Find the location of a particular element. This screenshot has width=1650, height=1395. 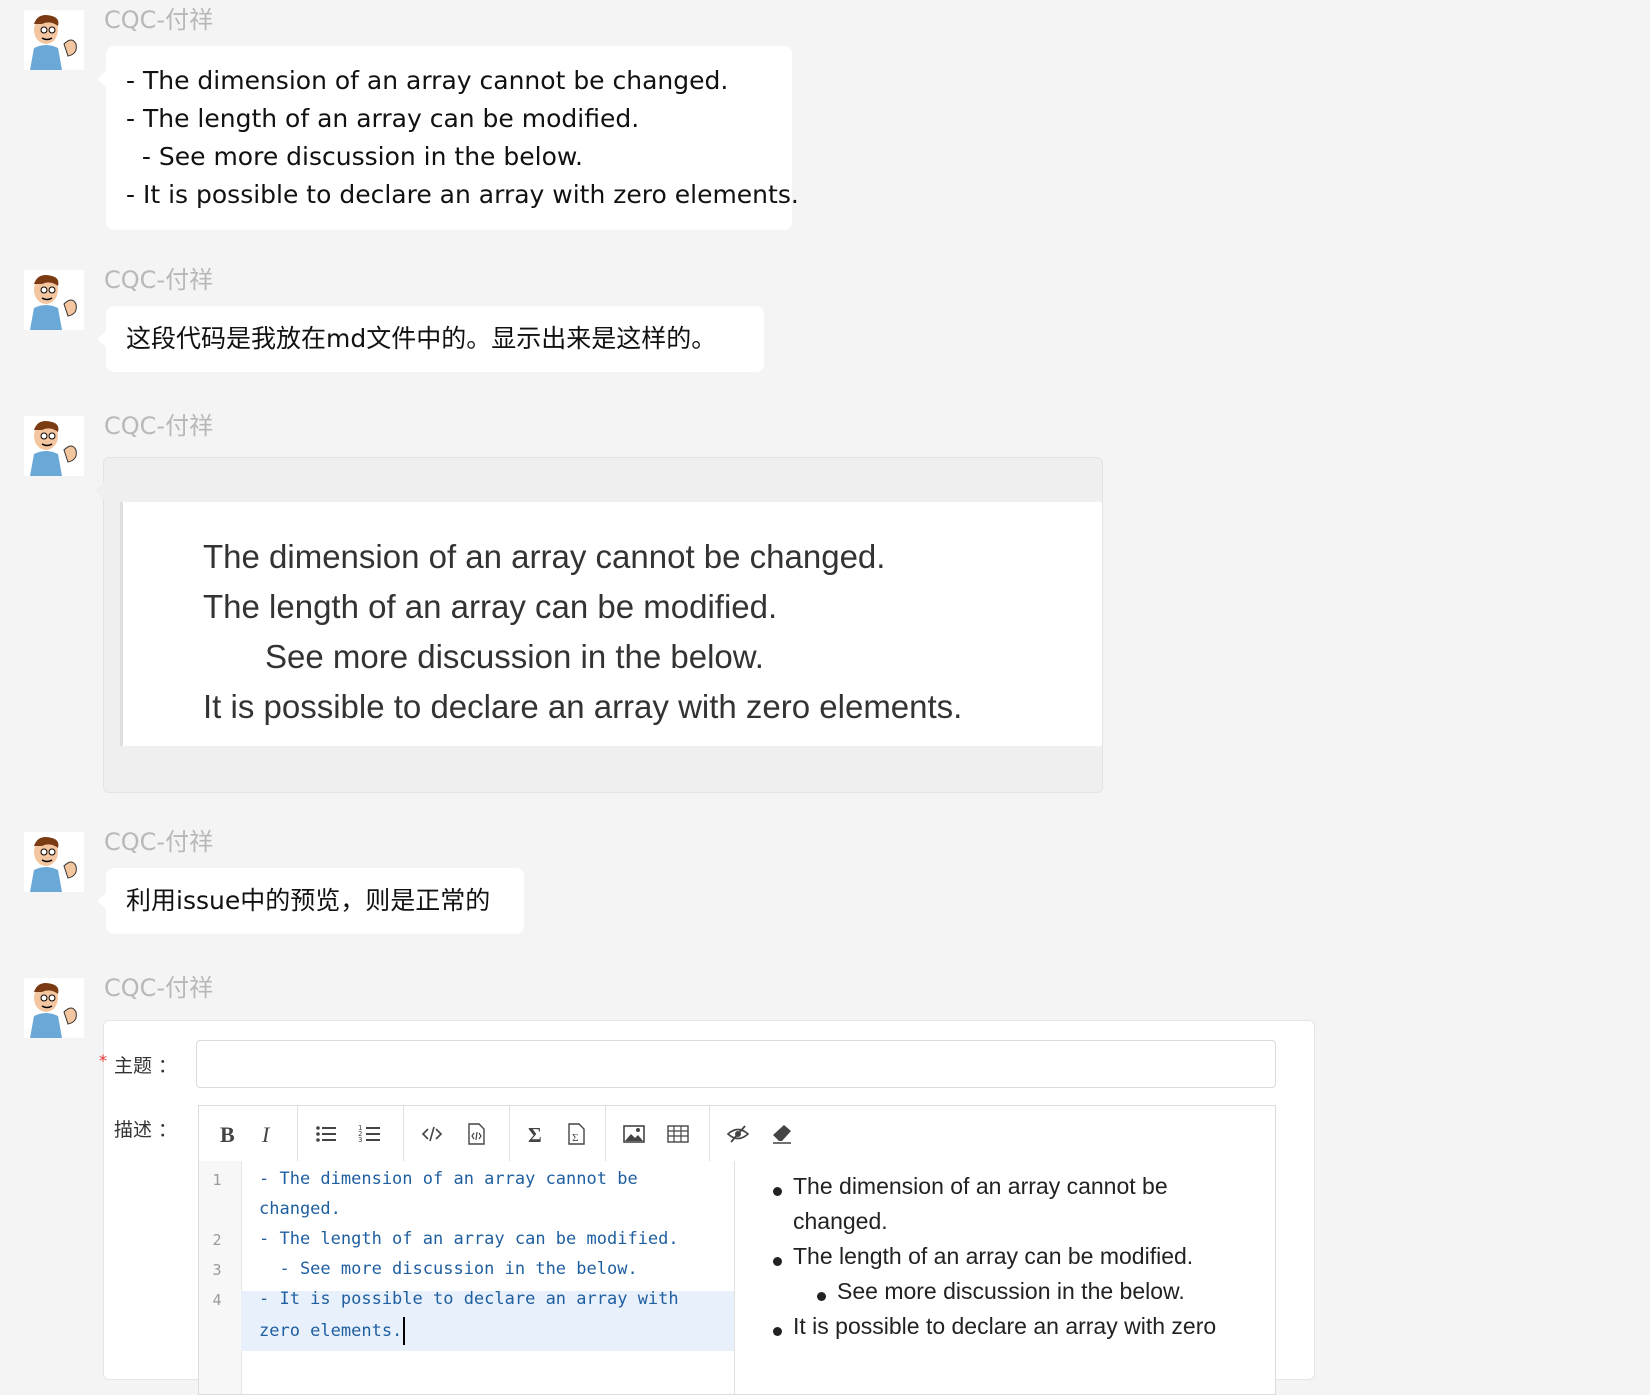

message-bubble: 利用issue中的预览，则是正常的 is located at coordinates (310, 901).